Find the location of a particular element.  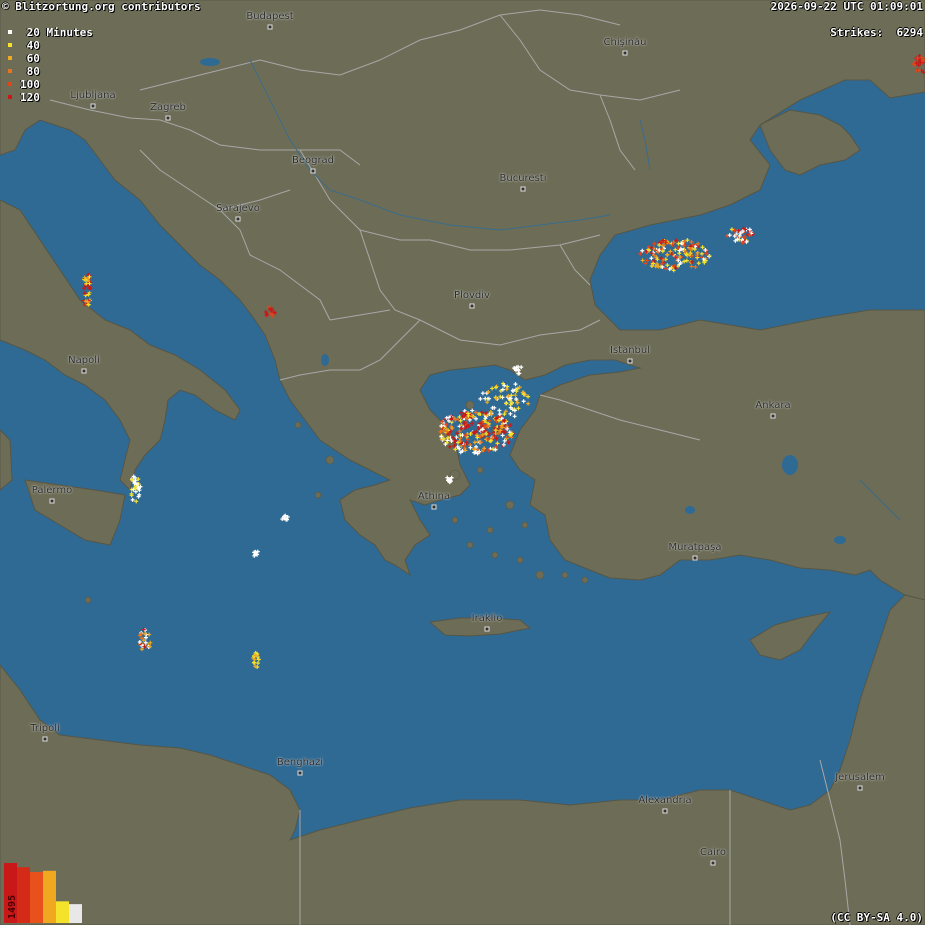

legend-item: 60 is located at coordinates (24, 58).